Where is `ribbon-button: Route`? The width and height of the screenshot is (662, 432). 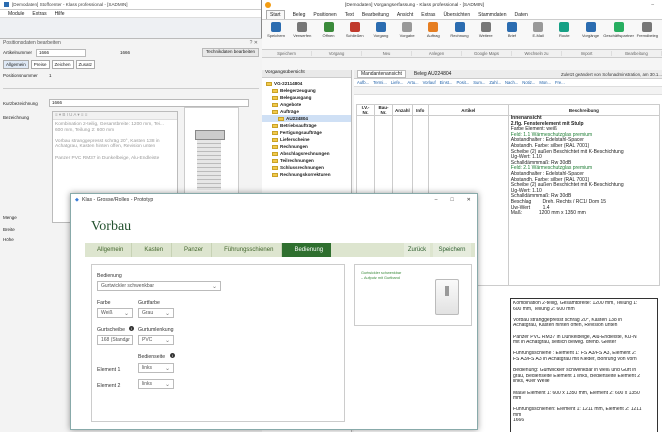
ribbon-button: Route is located at coordinates (564, 30).